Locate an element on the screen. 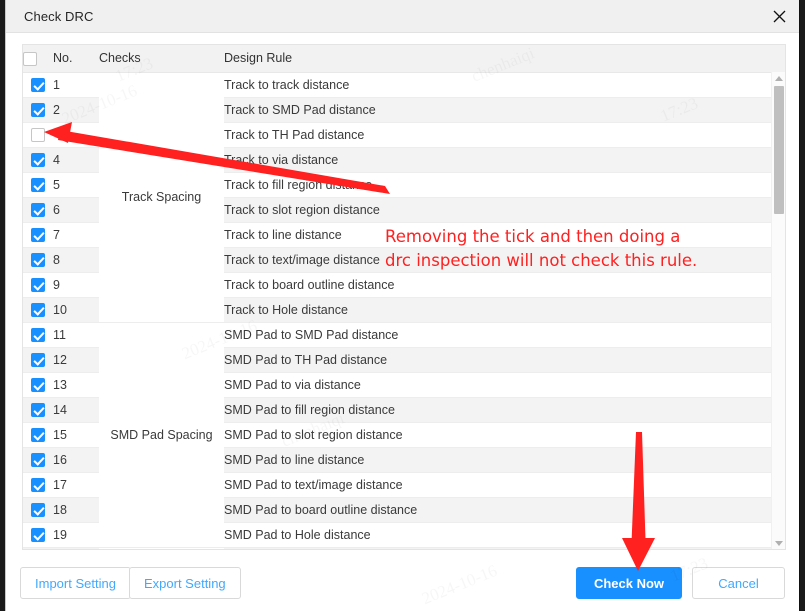 The height and width of the screenshot is (611, 805). row-checkbox-unchecked is located at coordinates (38, 134).